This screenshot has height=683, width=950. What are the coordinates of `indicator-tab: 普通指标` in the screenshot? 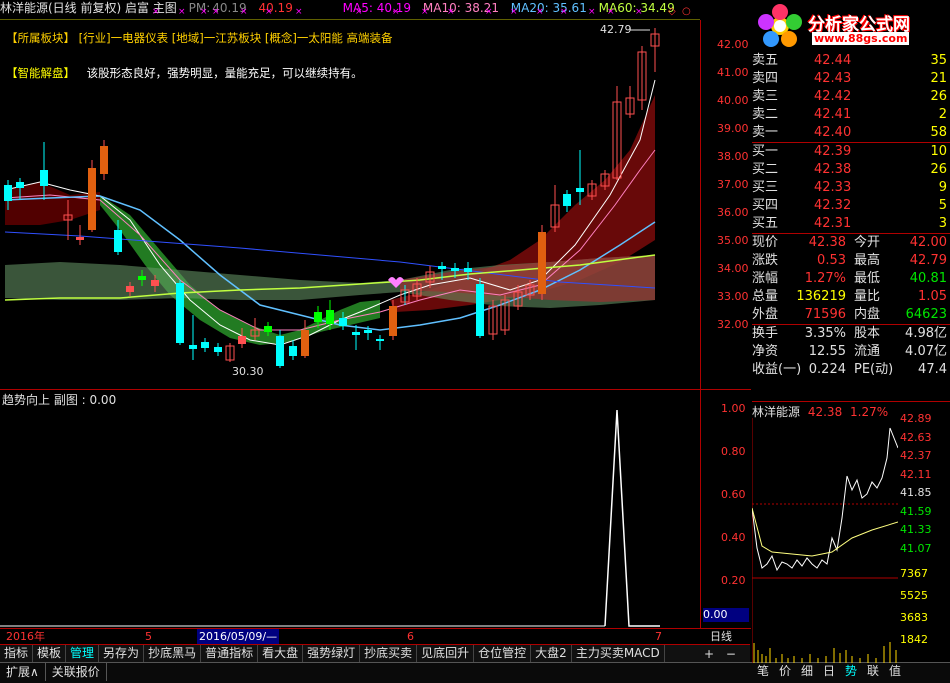 It's located at (230, 653).